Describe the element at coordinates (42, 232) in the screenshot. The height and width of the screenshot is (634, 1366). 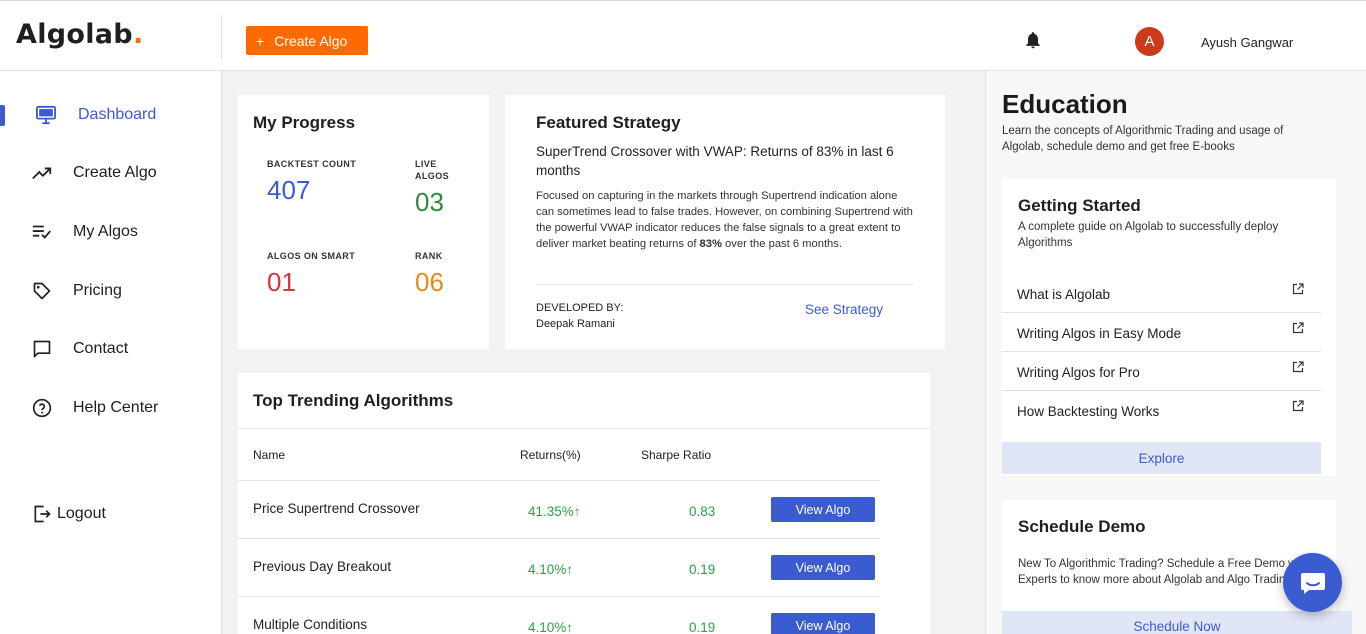
I see `list-check-icon` at that location.